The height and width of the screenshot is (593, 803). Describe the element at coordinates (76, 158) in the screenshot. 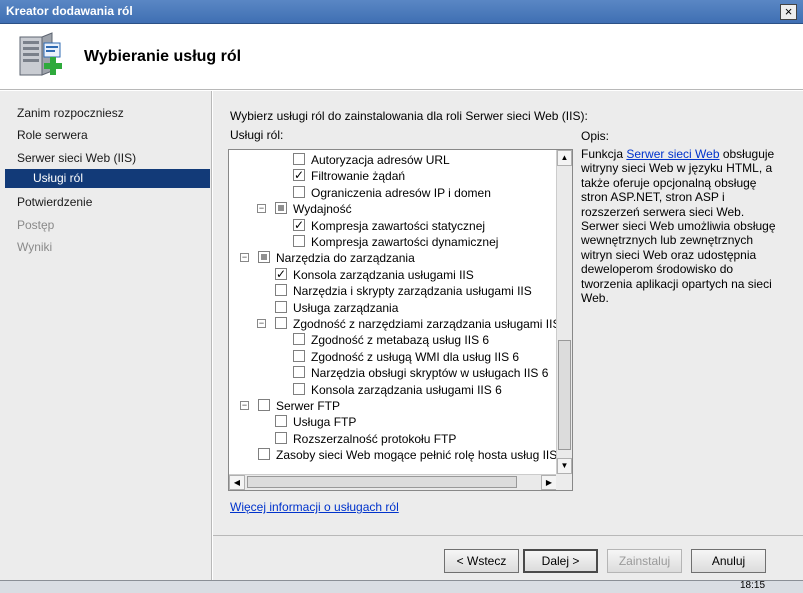

I see `nav-item-web-server: Serwer sieci Web (IIS)` at that location.